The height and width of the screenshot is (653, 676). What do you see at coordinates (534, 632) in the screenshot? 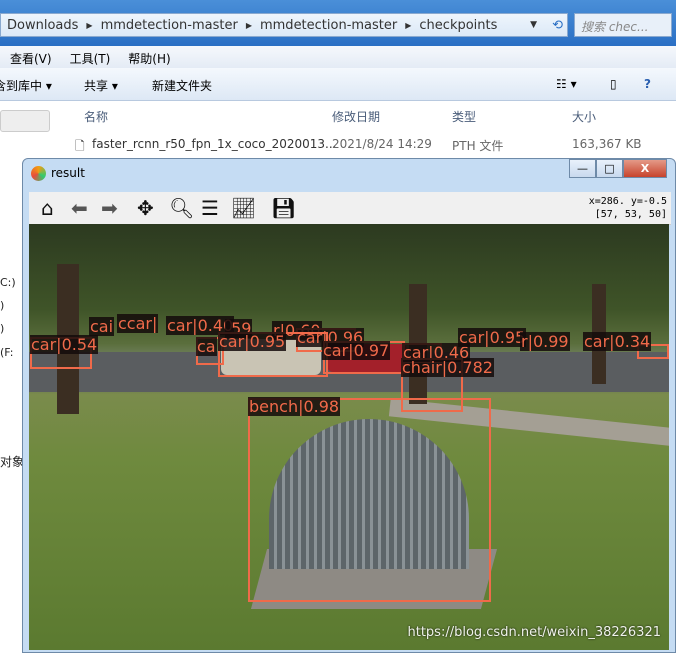
I see `watermark: https://blog.csdn.net/weixin_38226321` at bounding box center [534, 632].